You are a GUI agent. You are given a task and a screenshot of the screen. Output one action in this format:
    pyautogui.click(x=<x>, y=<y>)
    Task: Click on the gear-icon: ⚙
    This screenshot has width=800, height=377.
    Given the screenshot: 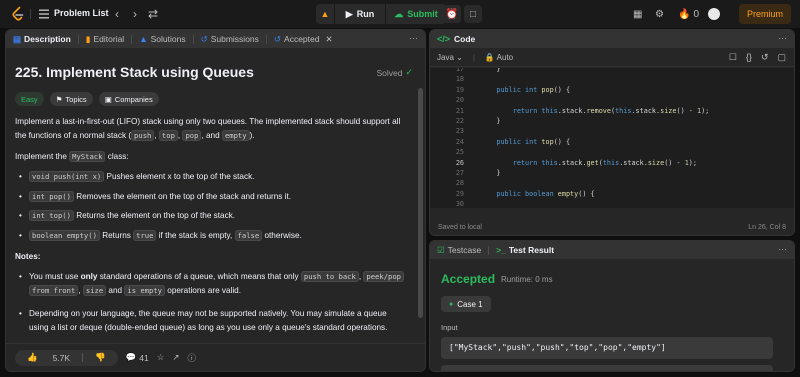 What is the action you would take?
    pyautogui.click(x=659, y=14)
    